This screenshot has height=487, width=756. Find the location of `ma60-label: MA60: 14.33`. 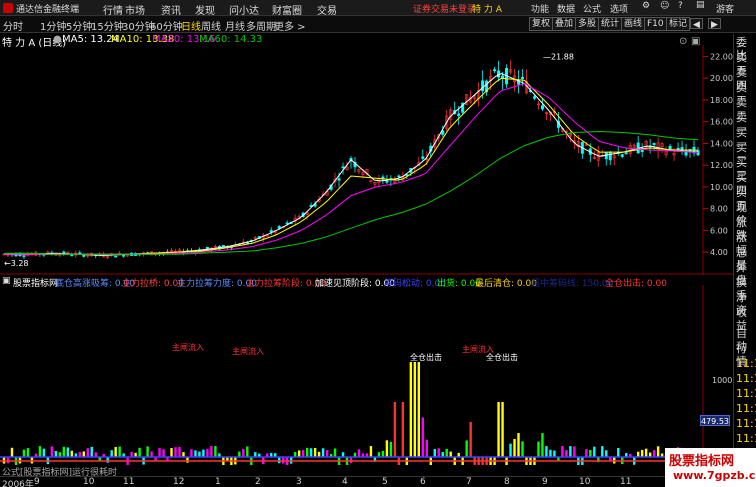

ma60-label: MA60: 14.33 is located at coordinates (231, 39).